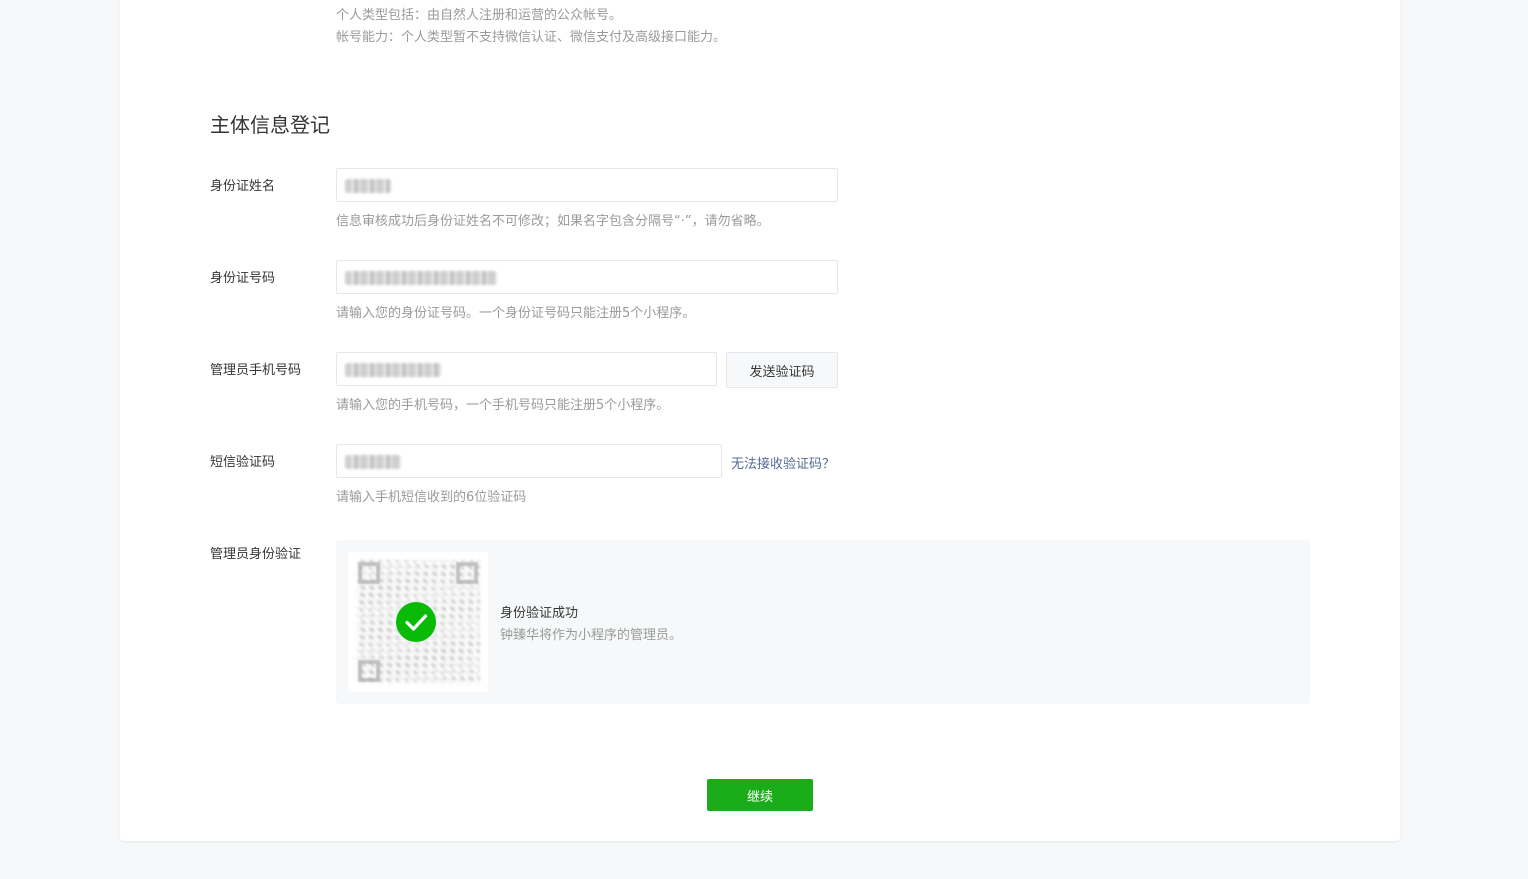 The width and height of the screenshot is (1528, 879). Describe the element at coordinates (587, 185) in the screenshot. I see `id-name-input` at that location.